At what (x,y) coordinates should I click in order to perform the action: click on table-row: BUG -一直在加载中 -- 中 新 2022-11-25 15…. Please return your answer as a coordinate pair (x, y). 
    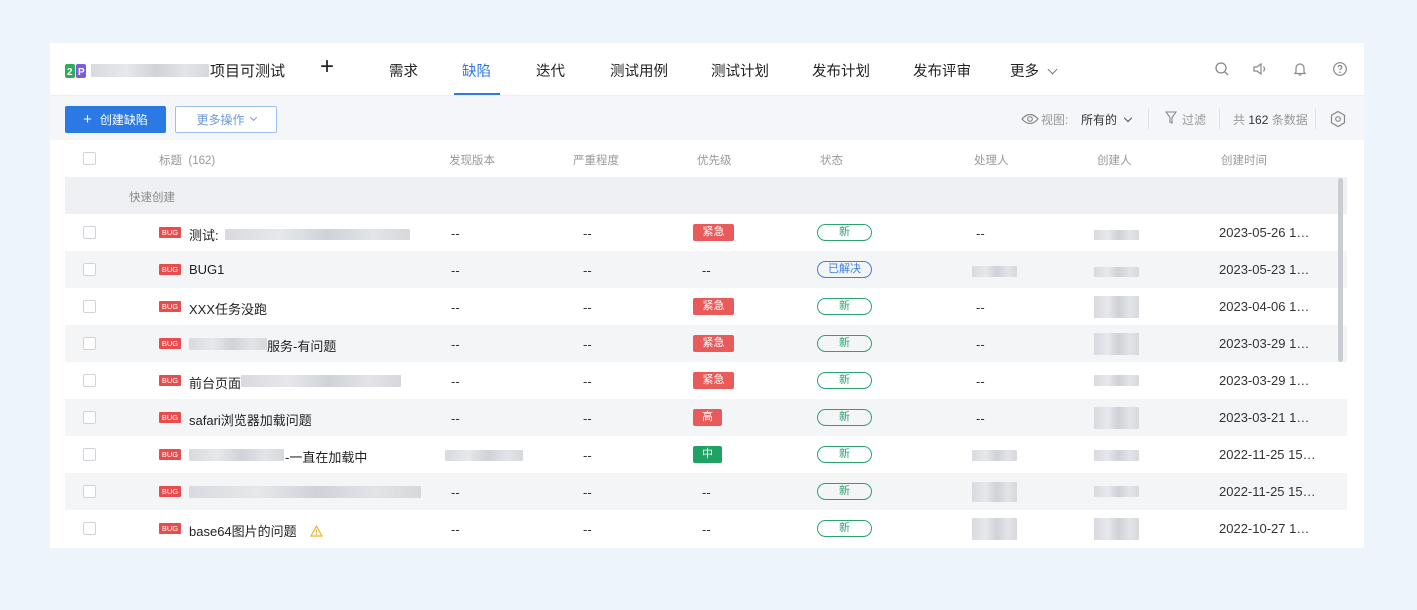
    Looking at the image, I should click on (706, 454).